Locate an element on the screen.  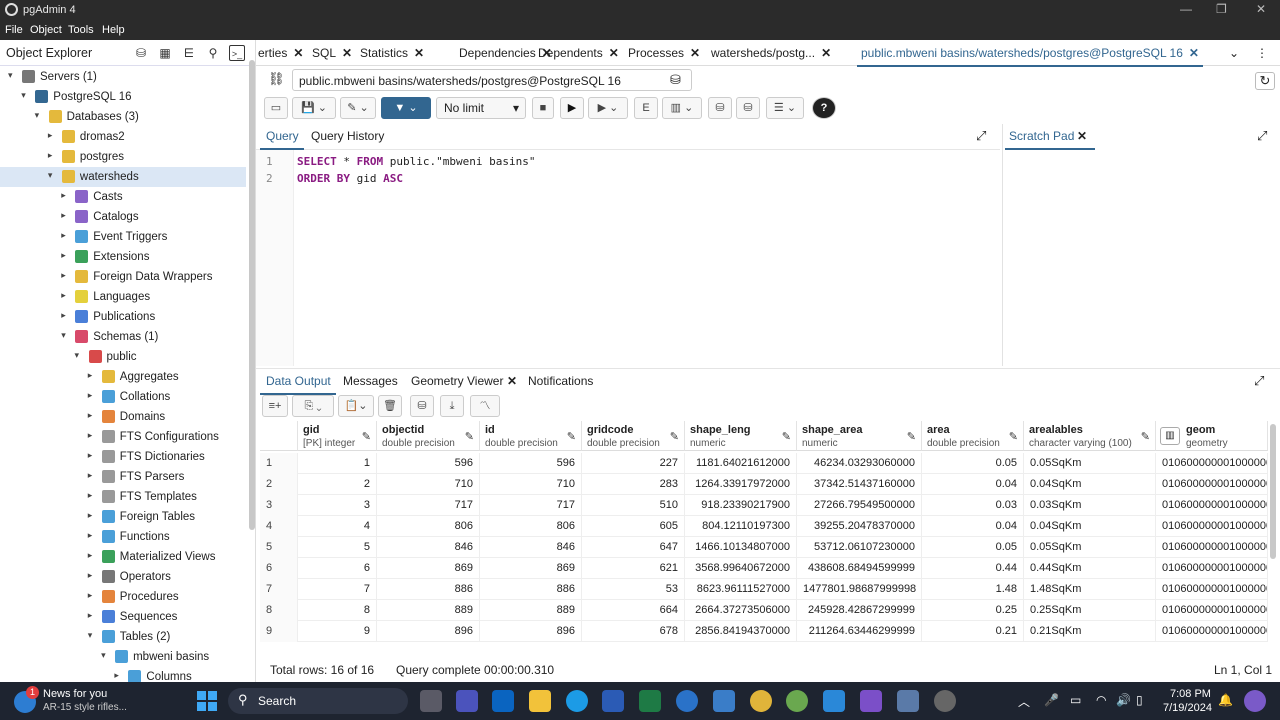
row-number: 7 is located at coordinates (279, 589).